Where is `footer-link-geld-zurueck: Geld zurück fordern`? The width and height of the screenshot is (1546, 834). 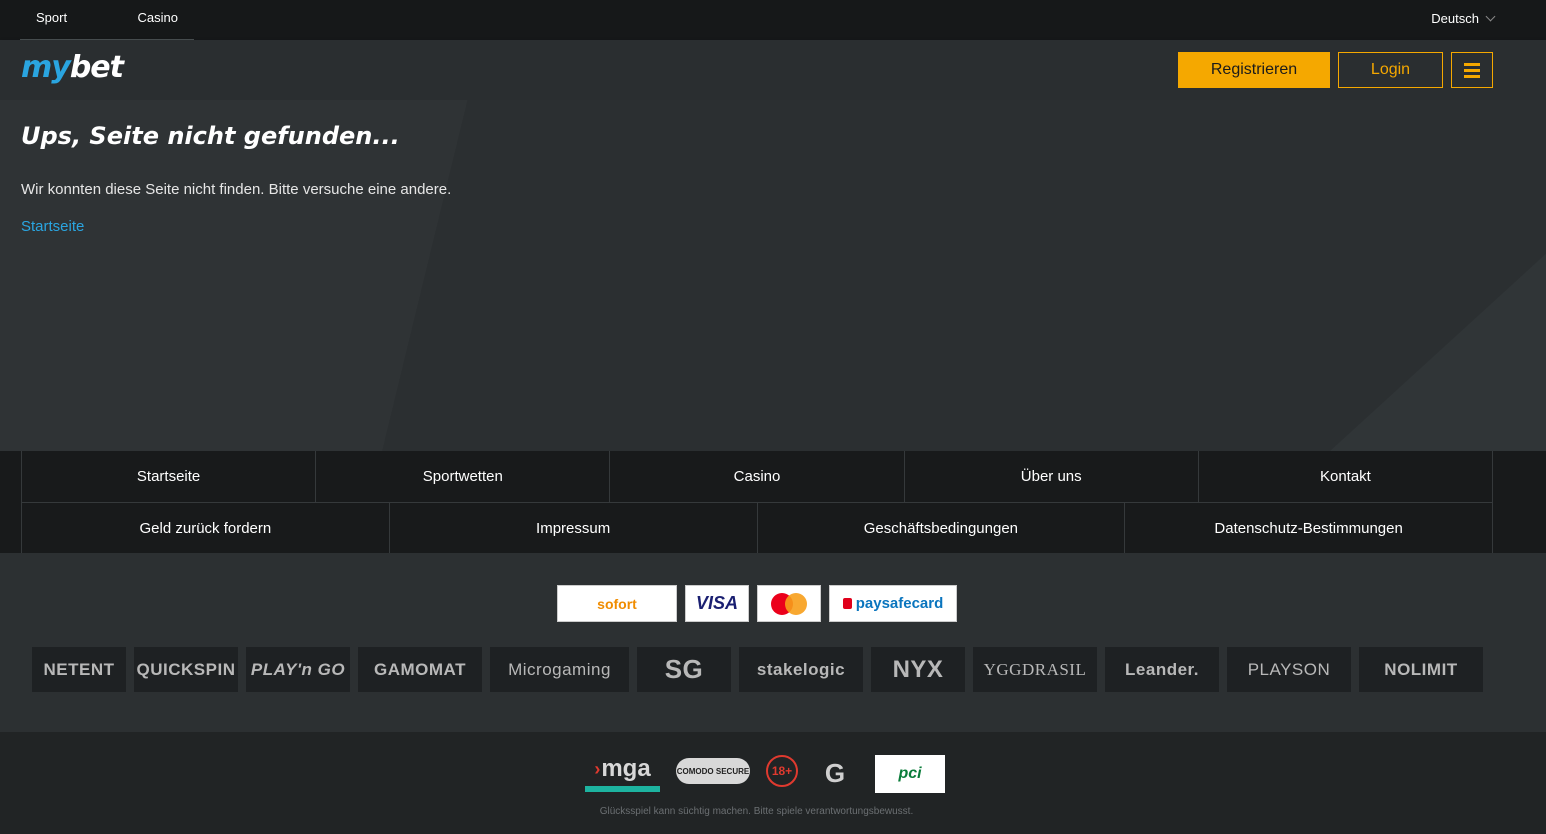 footer-link-geld-zurueck: Geld zurück fordern is located at coordinates (205, 528).